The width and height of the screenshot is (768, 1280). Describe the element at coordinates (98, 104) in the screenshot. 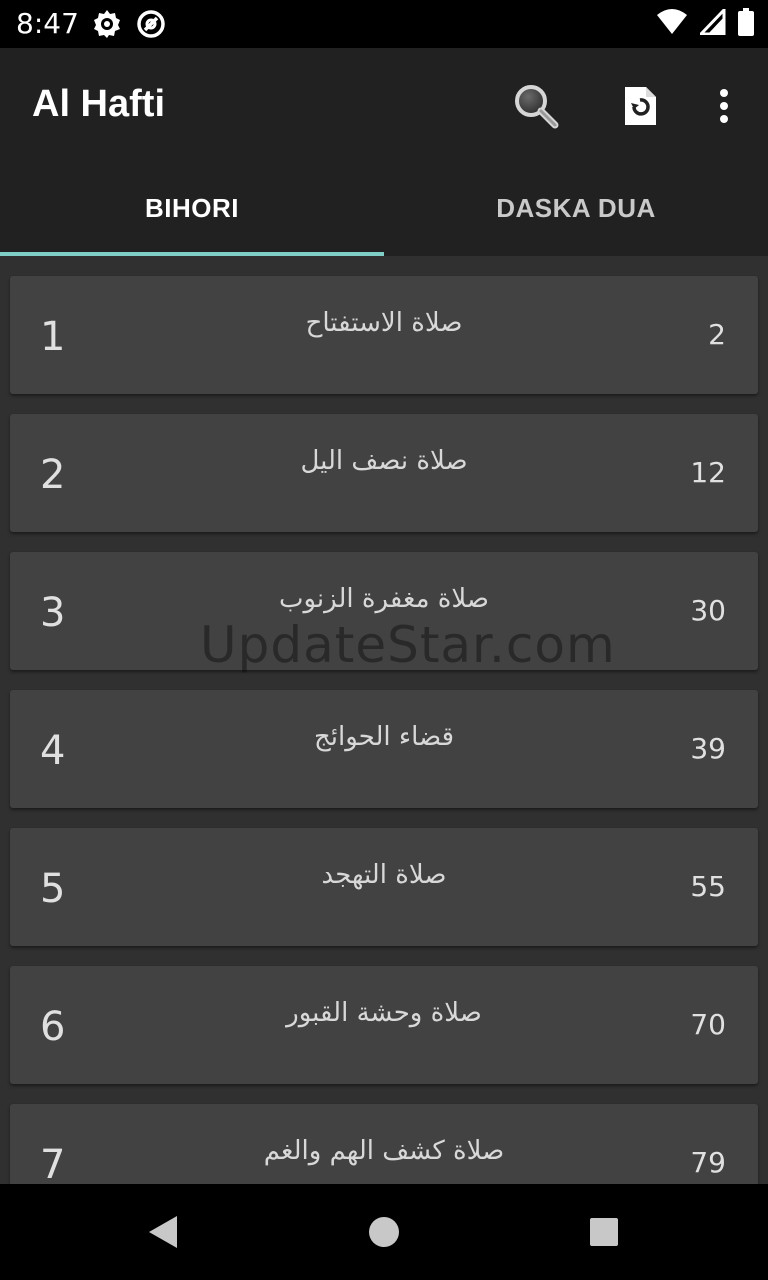

I see `app-title: Al Hafti` at that location.